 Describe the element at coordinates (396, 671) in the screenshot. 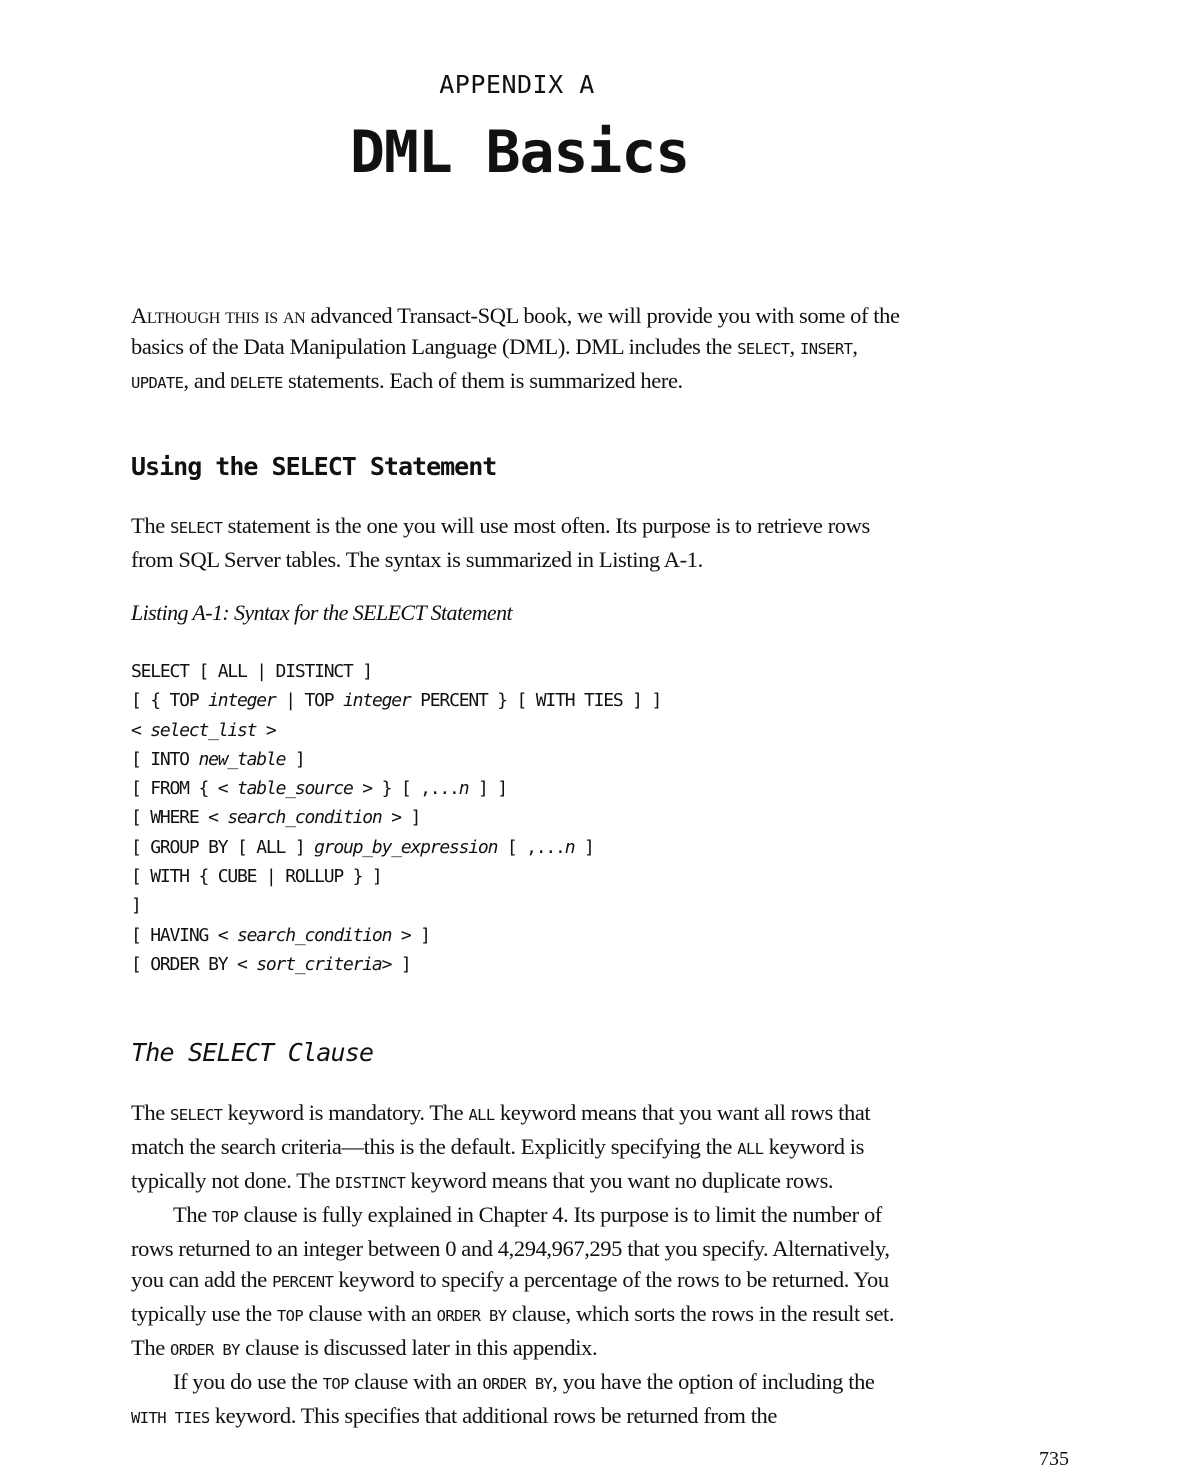

I see `code-line: SELECT [ ALL | DISTINCT ]` at that location.